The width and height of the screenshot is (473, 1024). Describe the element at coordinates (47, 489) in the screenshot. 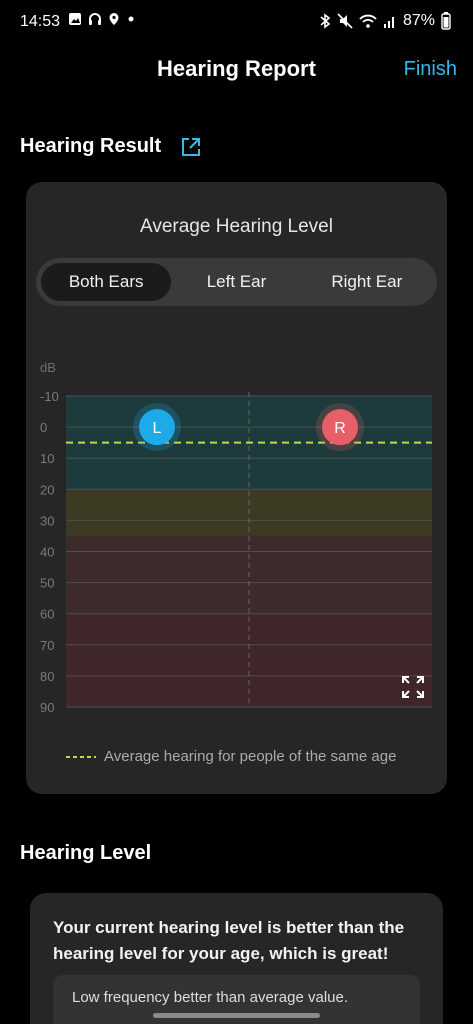

I see `y-tick-label: 20` at that location.